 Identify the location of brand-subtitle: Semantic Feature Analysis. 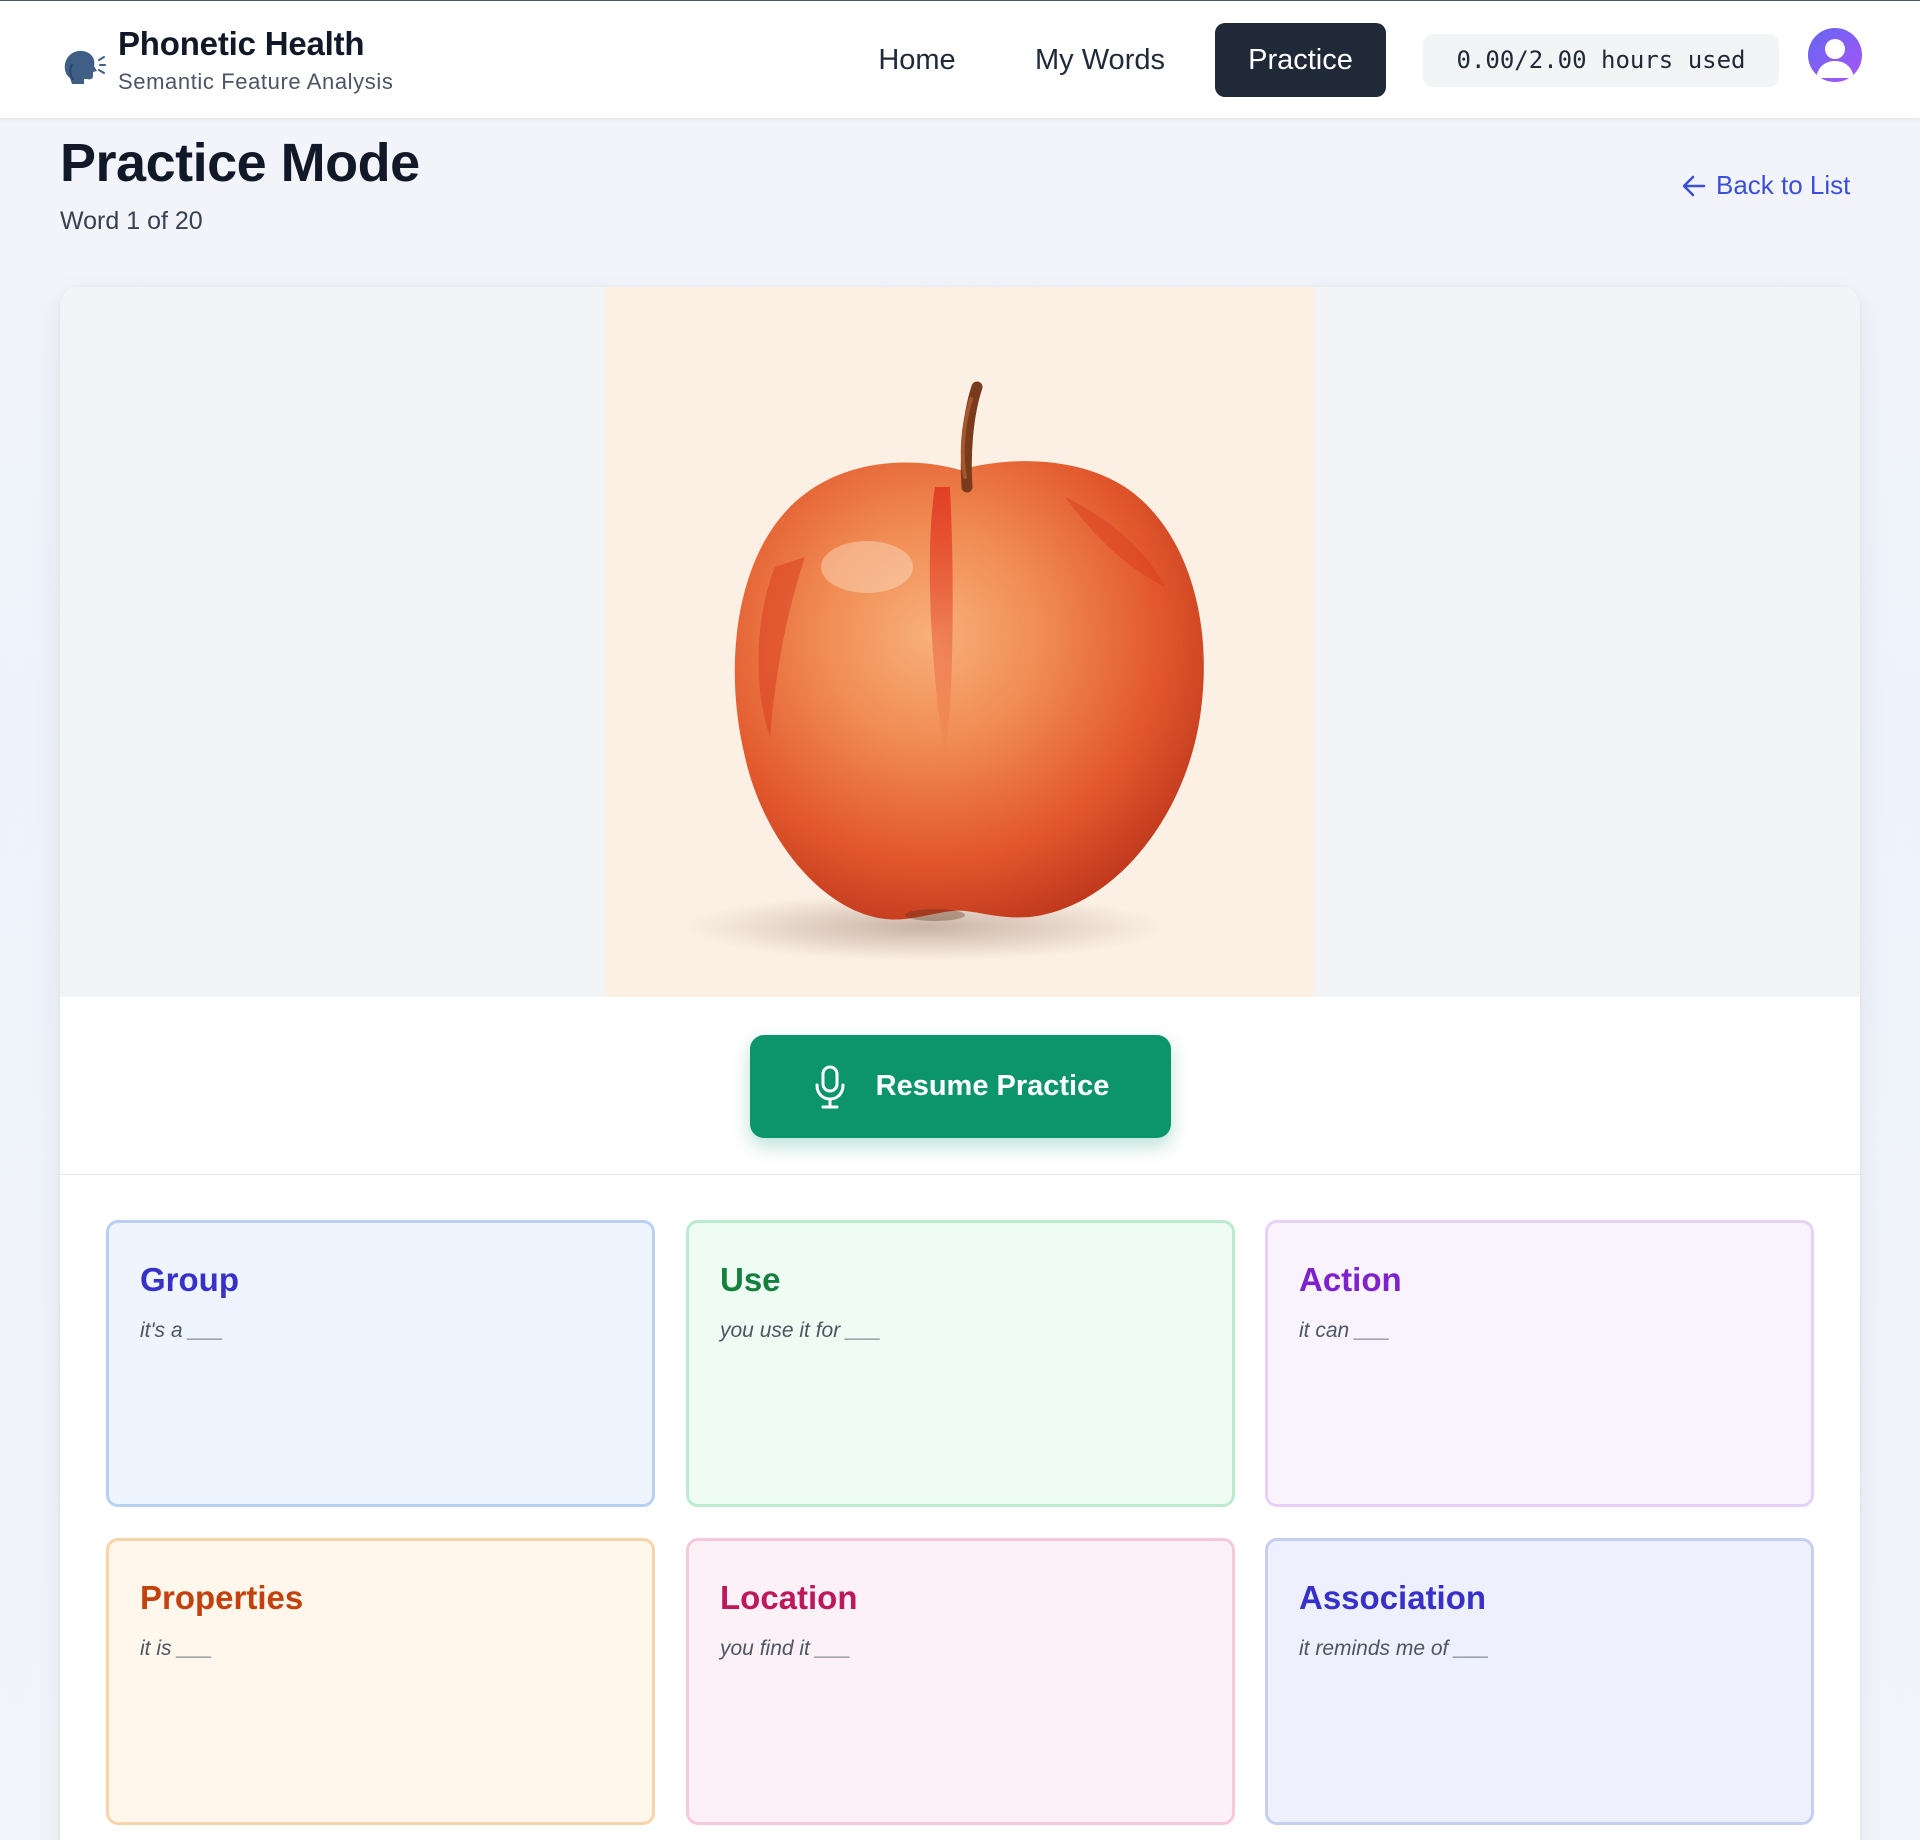
(256, 81).